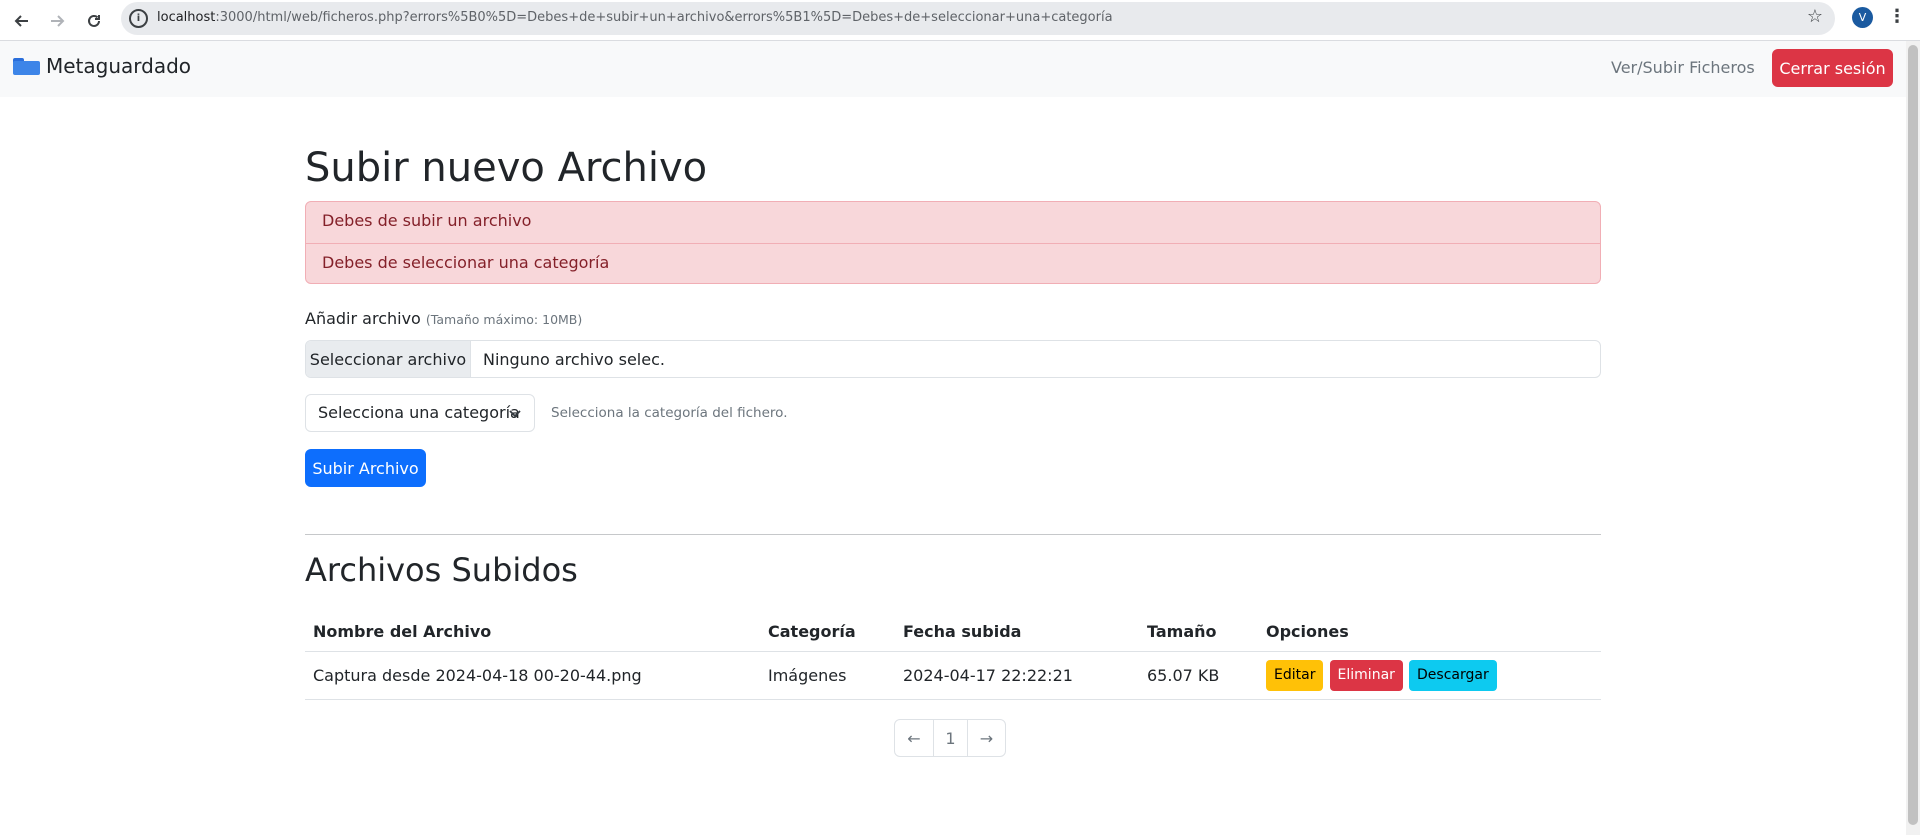 The image size is (1920, 835). Describe the element at coordinates (1897, 16) in the screenshot. I see `menu-kebab-icon: ⋮` at that location.